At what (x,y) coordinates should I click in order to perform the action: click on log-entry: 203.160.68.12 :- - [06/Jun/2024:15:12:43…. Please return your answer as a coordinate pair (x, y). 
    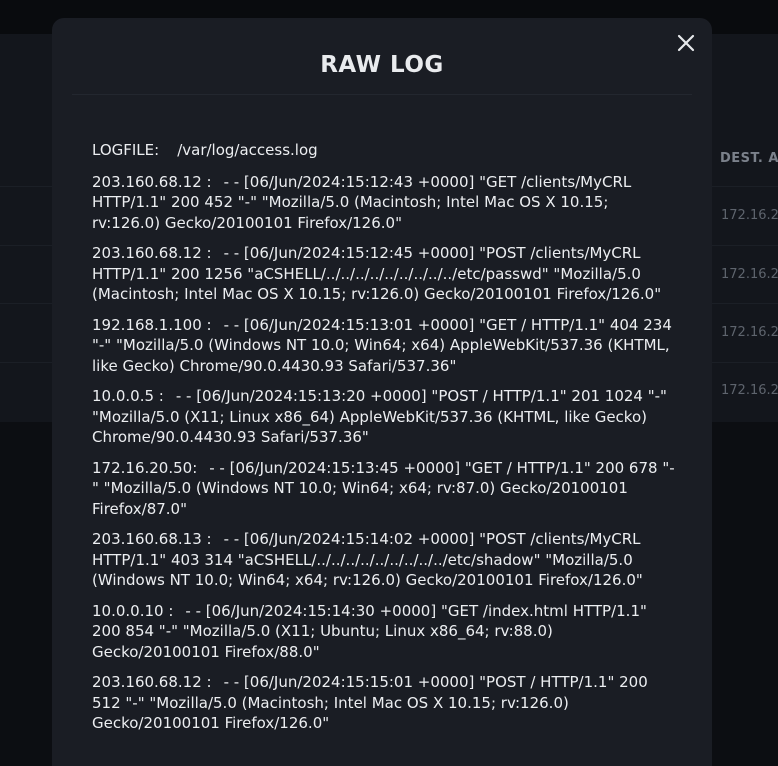
    Looking at the image, I should click on (384, 203).